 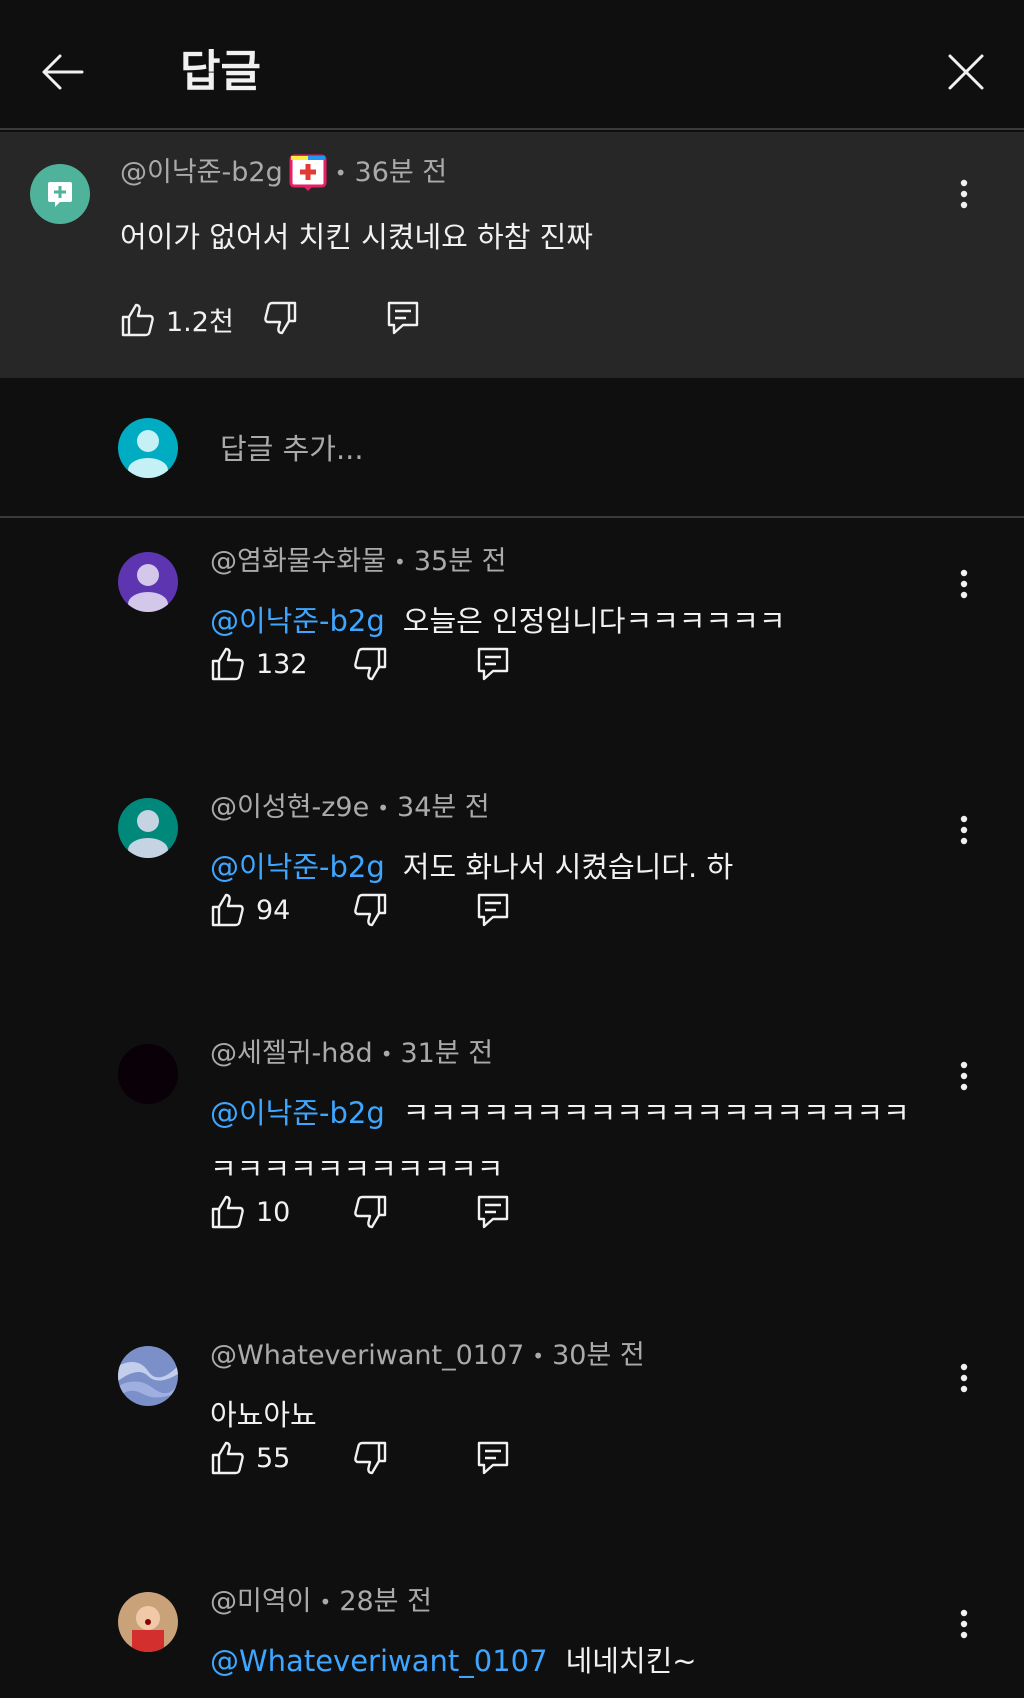 I want to click on comment-meta: @이낙준-b2g • 36분 전, so click(x=283, y=173).